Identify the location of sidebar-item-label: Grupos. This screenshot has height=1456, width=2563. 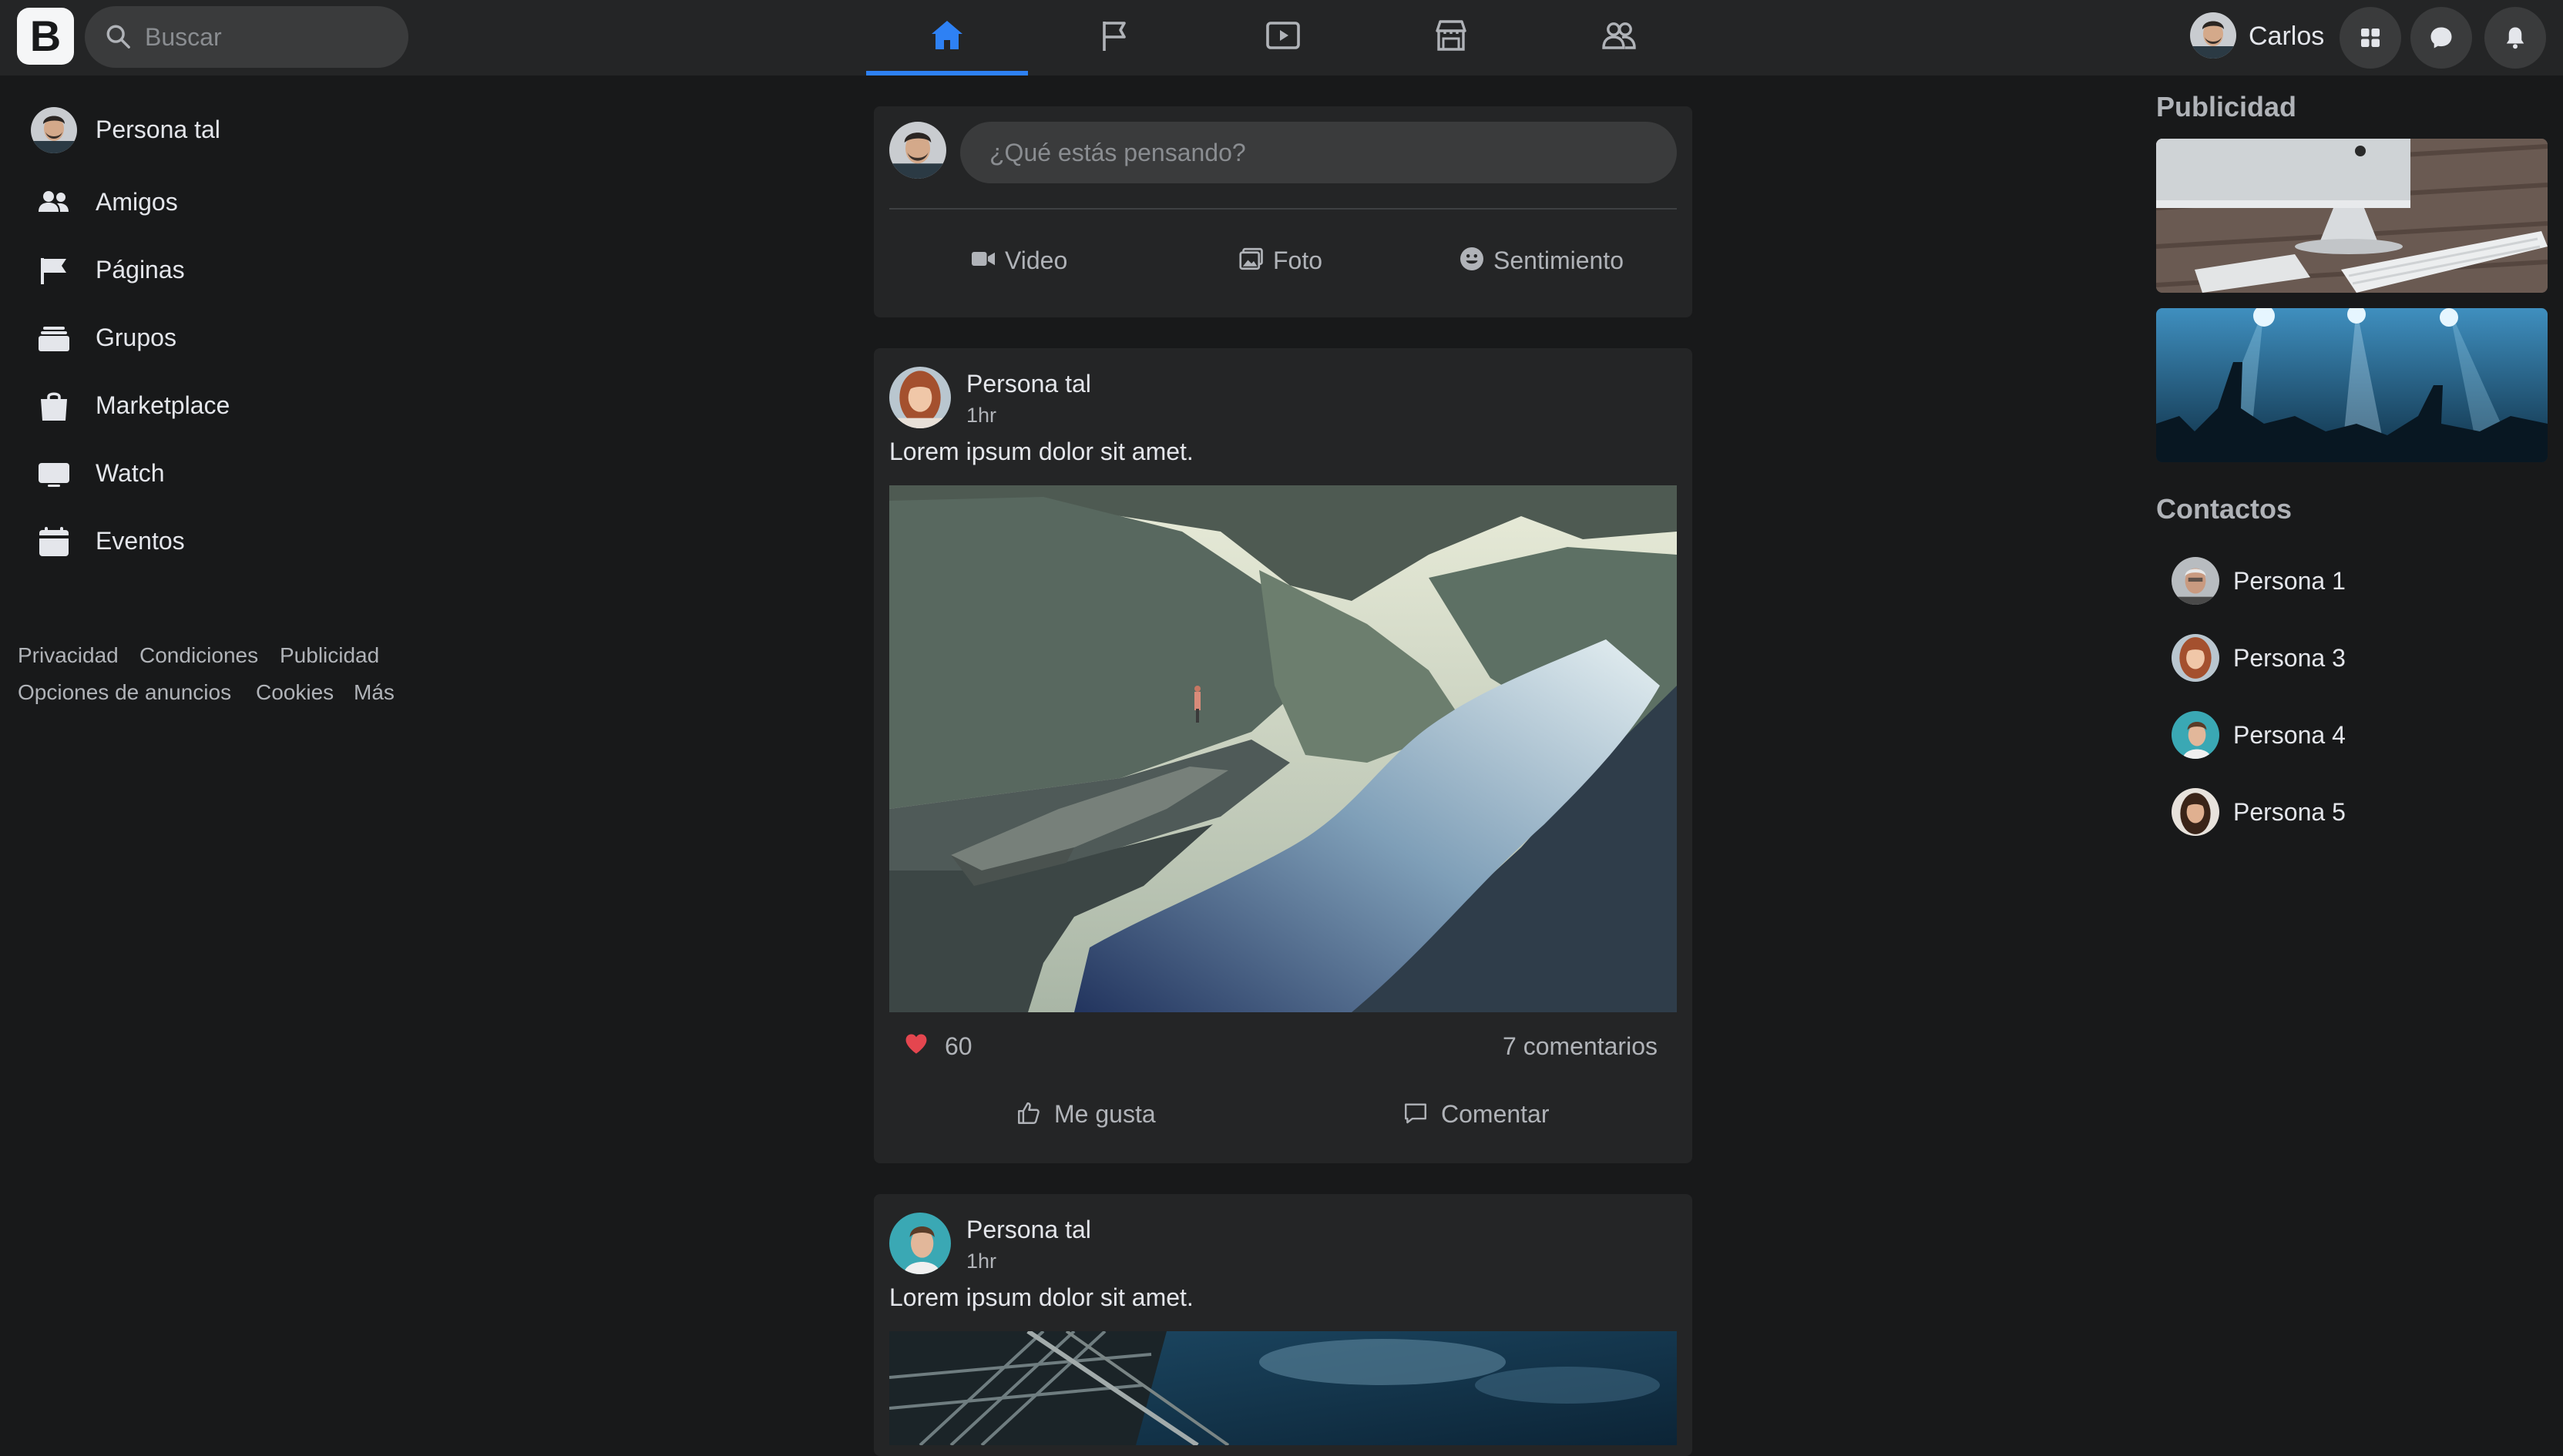
(136, 337).